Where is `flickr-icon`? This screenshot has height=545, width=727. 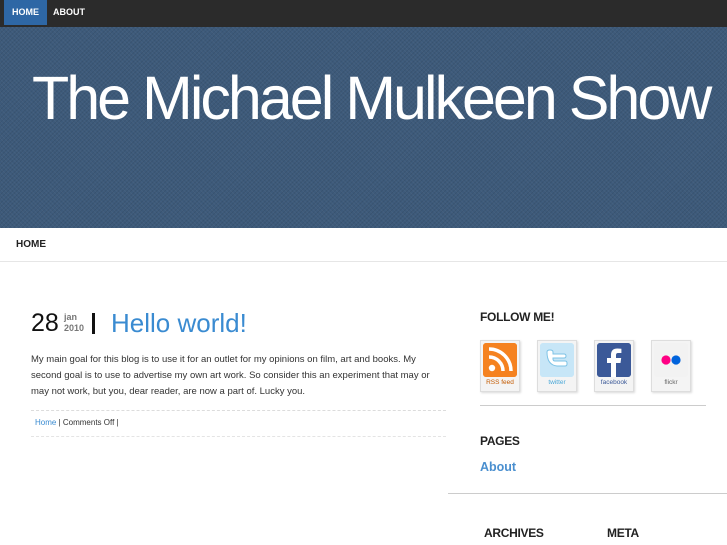 flickr-icon is located at coordinates (671, 360).